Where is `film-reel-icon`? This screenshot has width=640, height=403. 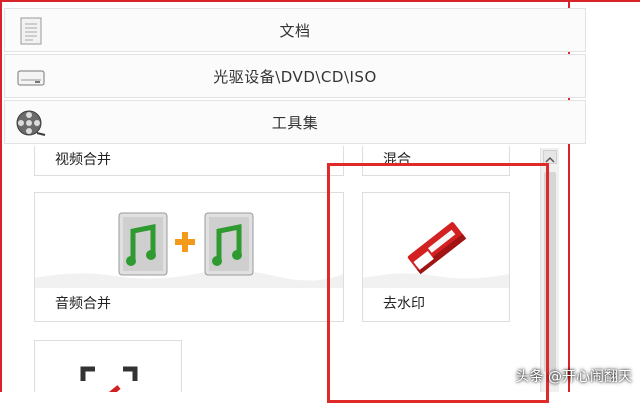
film-reel-icon is located at coordinates (31, 123).